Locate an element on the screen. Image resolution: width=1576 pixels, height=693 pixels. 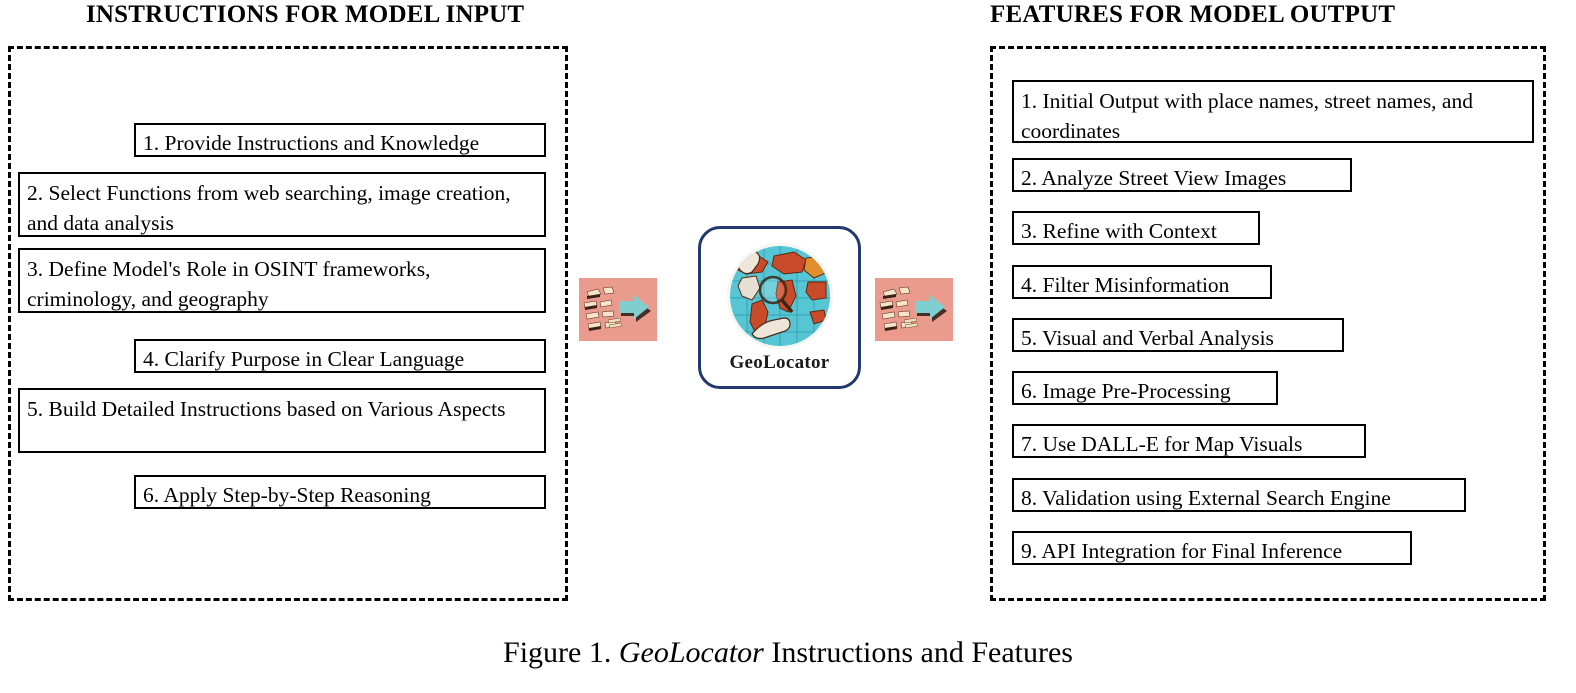
instruction-item-6: 6. Apply Step-by-Step Reasoning is located at coordinates (340, 492).